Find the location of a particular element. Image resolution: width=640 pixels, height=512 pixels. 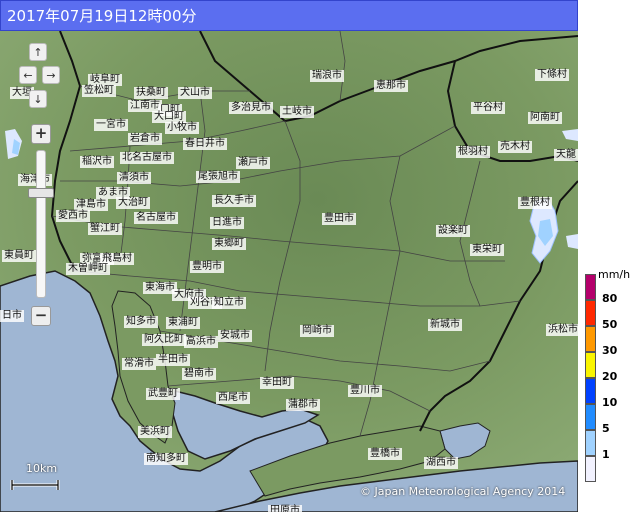

place-label: 碧南市 is located at coordinates (199, 374).